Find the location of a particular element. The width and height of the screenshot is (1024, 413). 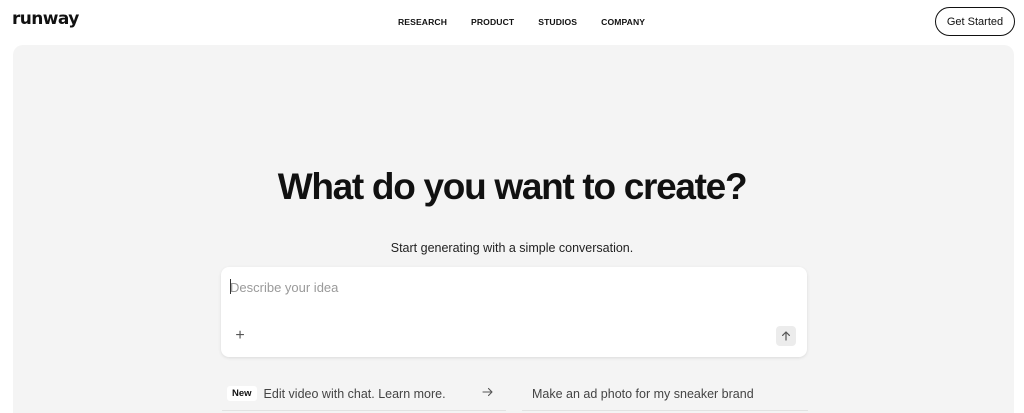

plus-icon: + is located at coordinates (240, 336).